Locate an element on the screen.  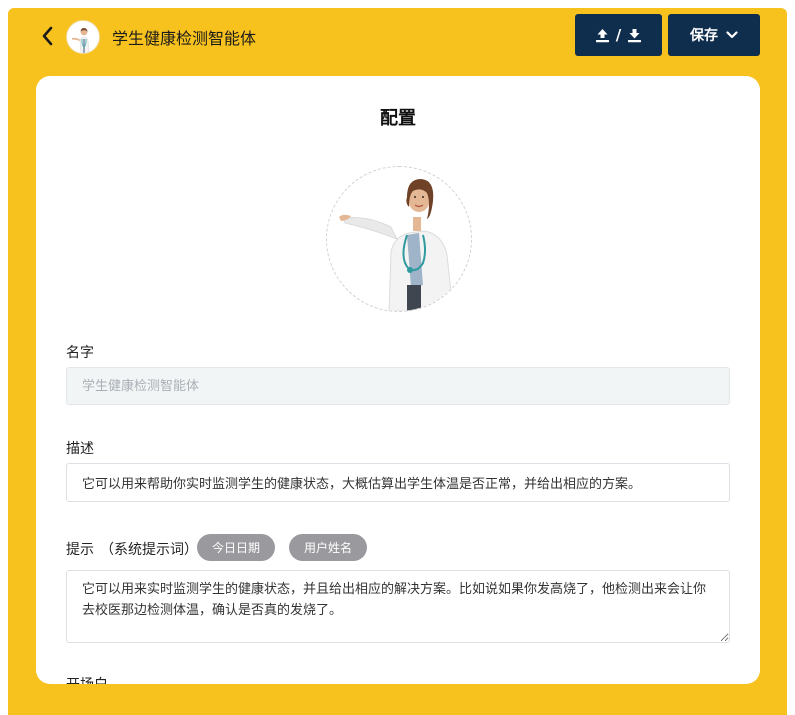
name-label: 名字 is located at coordinates (80, 353).